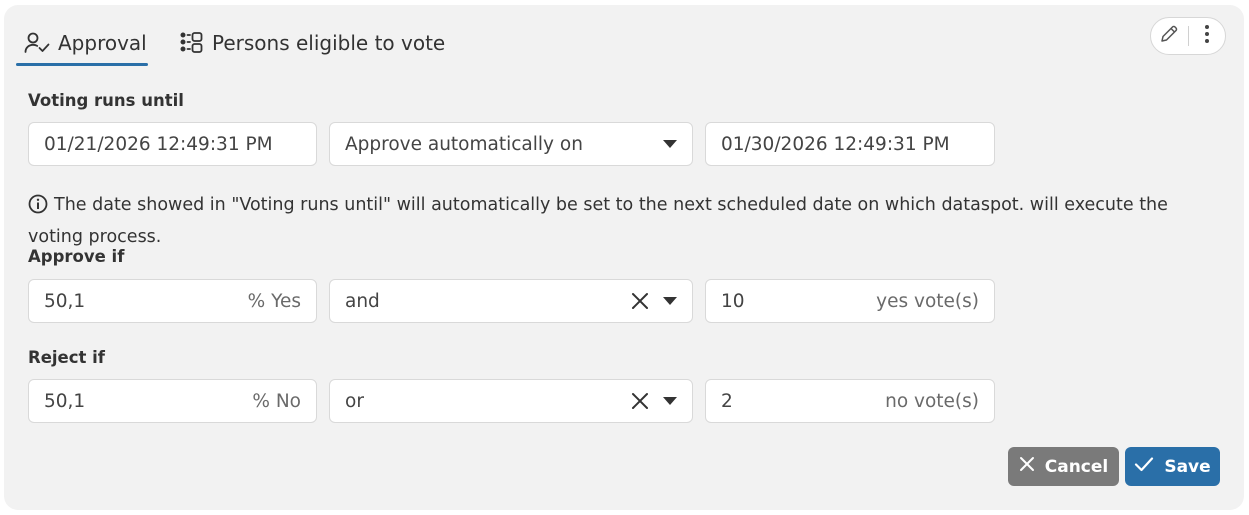 This screenshot has width=1249, height=515. What do you see at coordinates (1187, 466) in the screenshot?
I see `save-label: Save` at bounding box center [1187, 466].